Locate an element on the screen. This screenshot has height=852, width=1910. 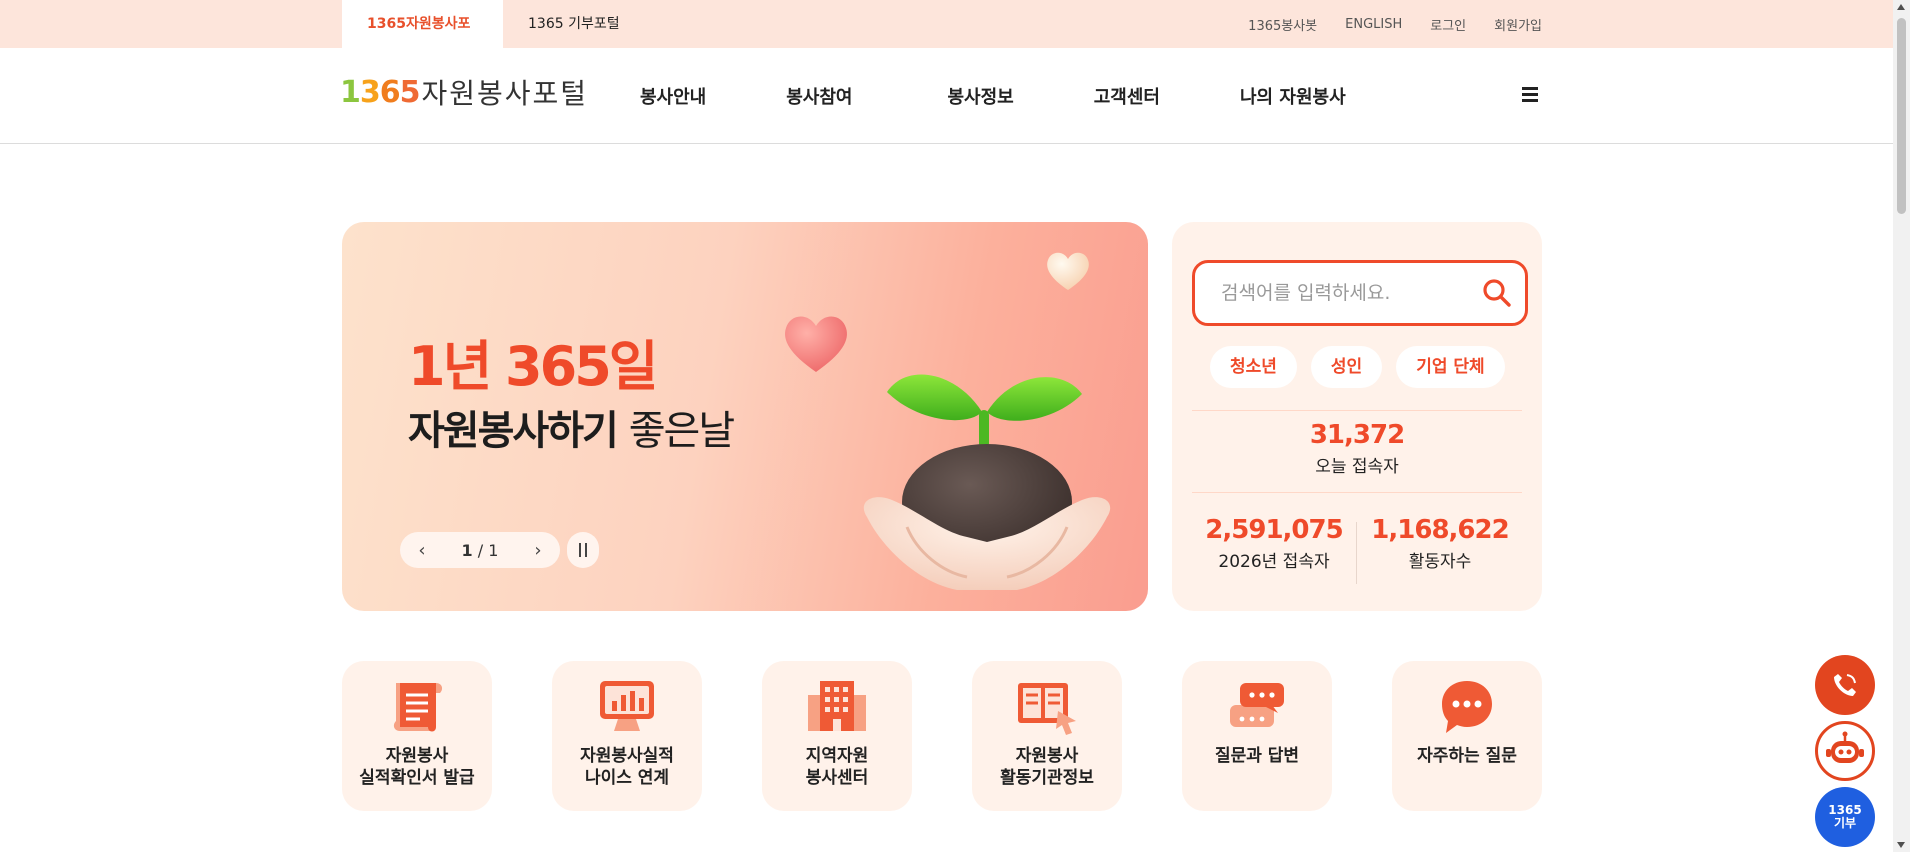
banner-page-current: 1 is located at coordinates (467, 550).